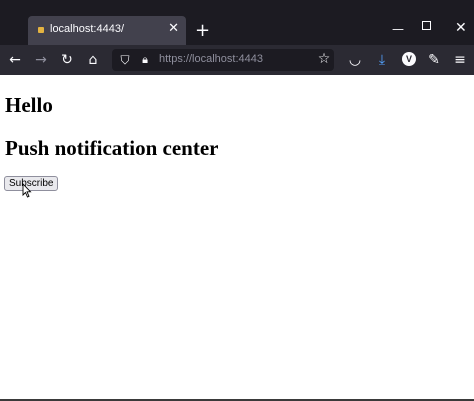 The image size is (474, 401). Describe the element at coordinates (67, 60) in the screenshot. I see `reload-icon: ↻` at that location.